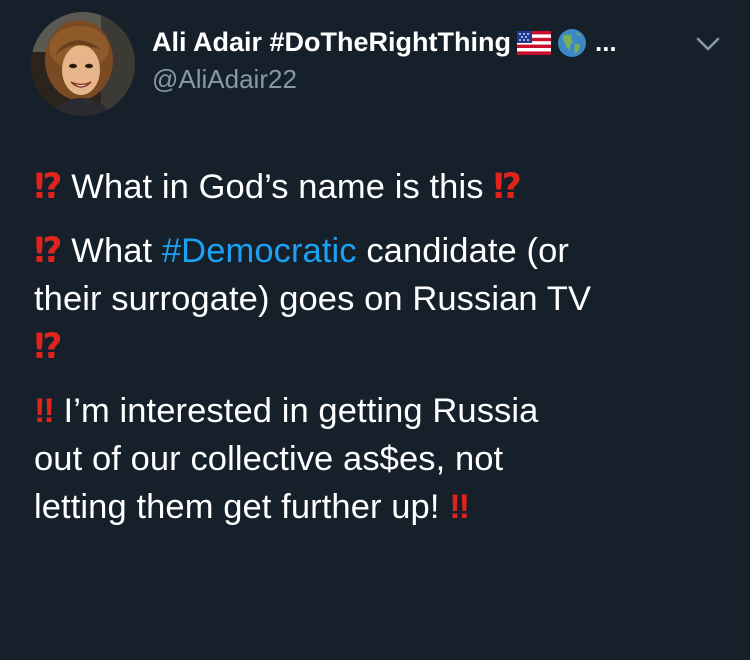 The height and width of the screenshot is (660, 750). I want to click on text-line: ⁉ What in God’s name is this ⁉, so click(384, 187).